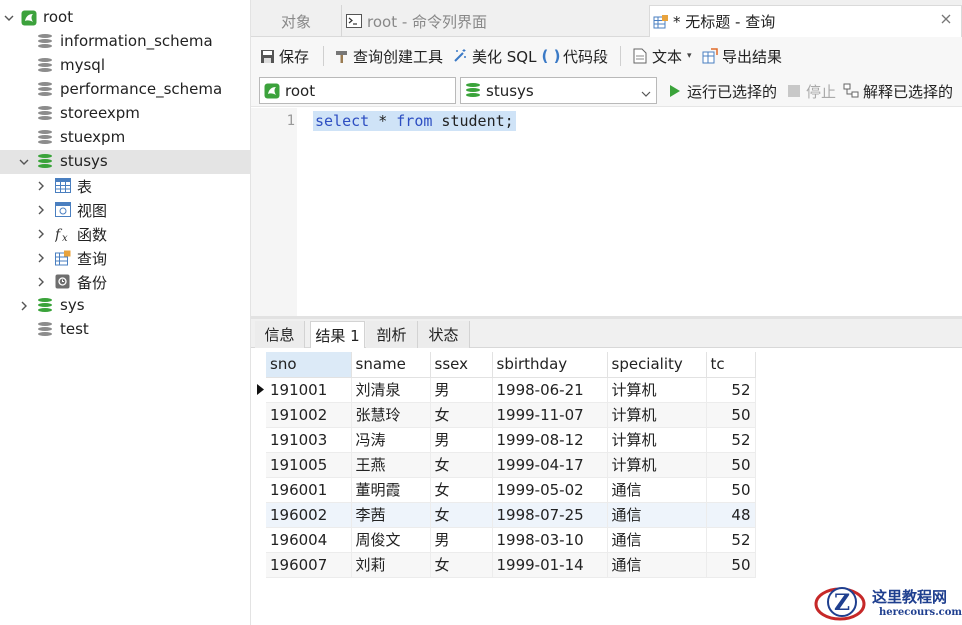  I want to click on table-row: 196004 周俊文男 1998-03-10 通信 52, so click(511, 540).